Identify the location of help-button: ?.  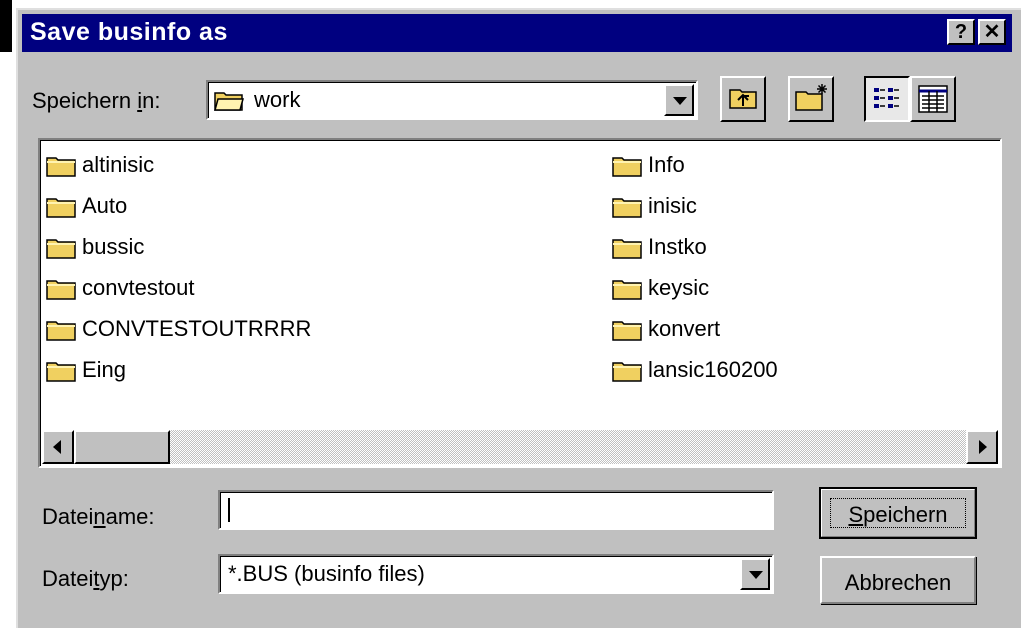
(961, 32).